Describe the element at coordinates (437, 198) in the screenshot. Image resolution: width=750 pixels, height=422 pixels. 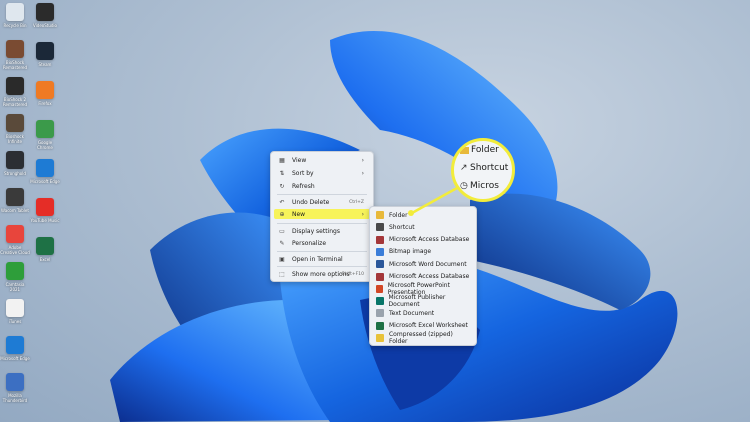
I see `callout-line` at that location.